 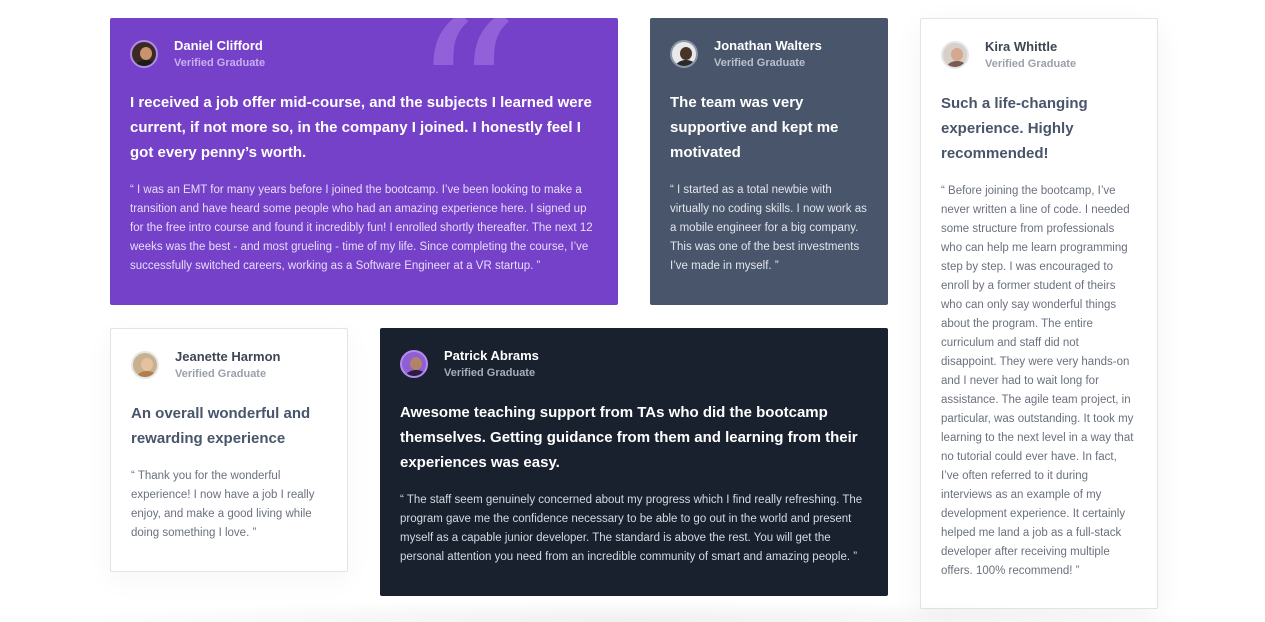 What do you see at coordinates (768, 45) in the screenshot?
I see `author-name: Jonathan Walters` at bounding box center [768, 45].